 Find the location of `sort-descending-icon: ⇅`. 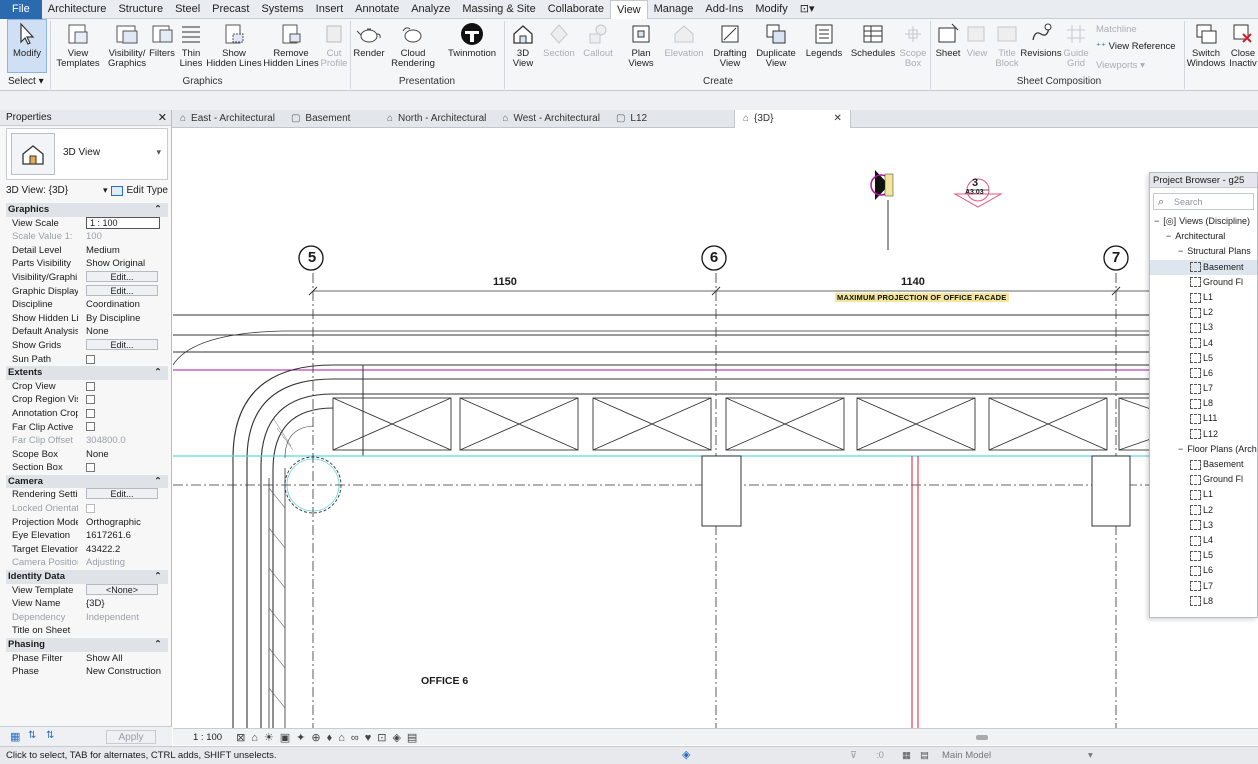

sort-descending-icon: ⇅ is located at coordinates (50, 735).